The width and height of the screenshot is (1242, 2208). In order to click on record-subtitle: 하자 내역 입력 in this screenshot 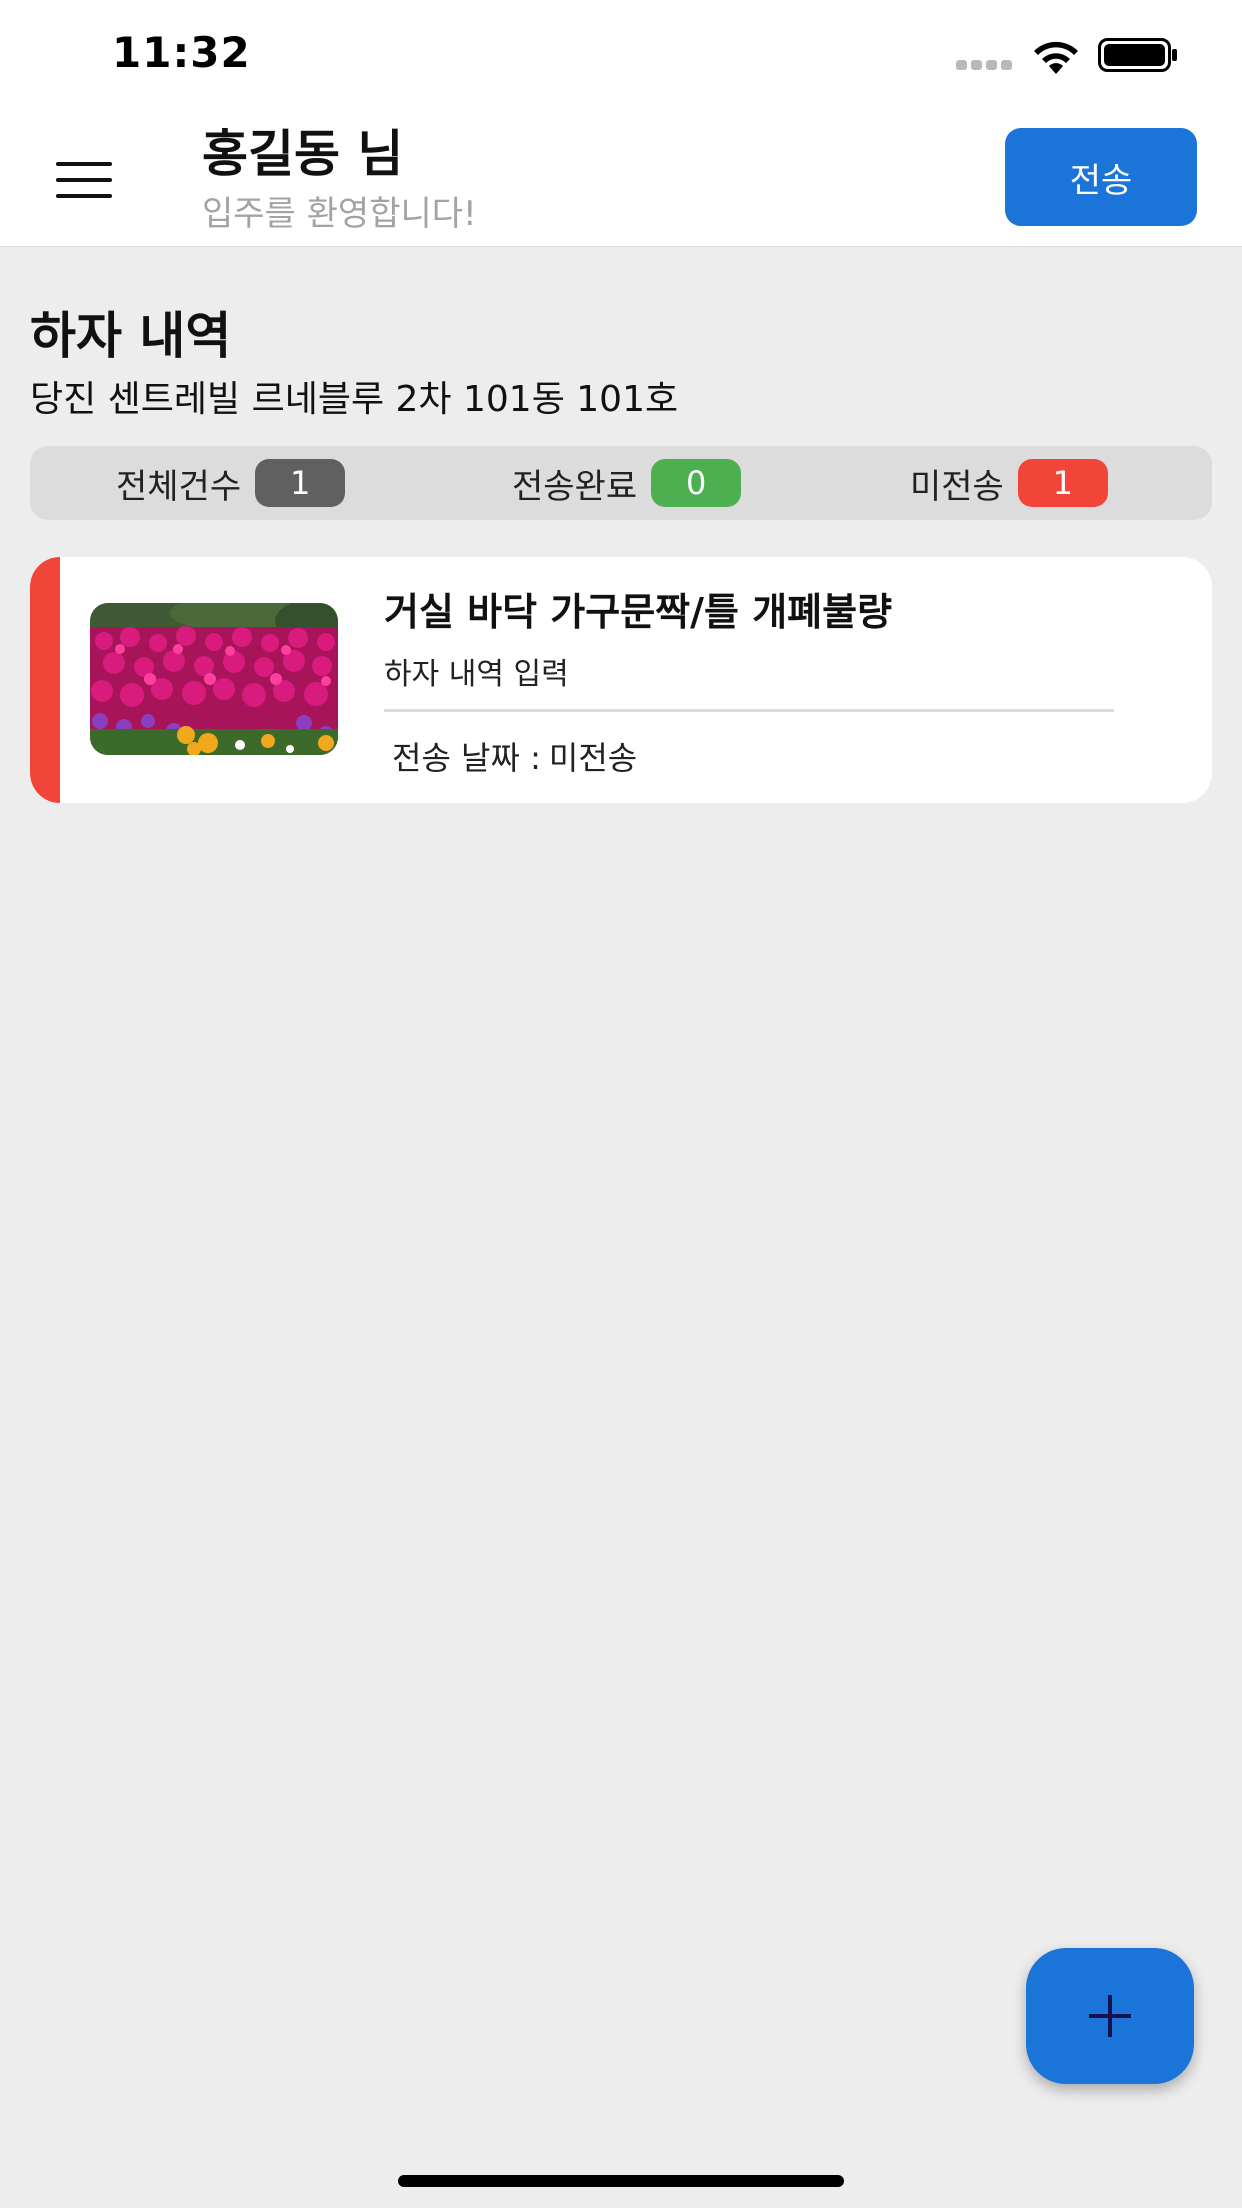, I will do `click(476, 674)`.